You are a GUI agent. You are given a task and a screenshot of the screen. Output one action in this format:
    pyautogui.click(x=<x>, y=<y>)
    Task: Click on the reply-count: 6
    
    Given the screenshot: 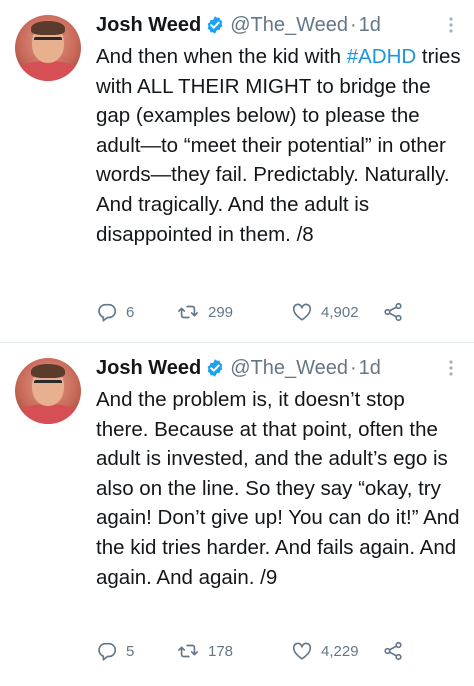 What is the action you would take?
    pyautogui.click(x=130, y=312)
    